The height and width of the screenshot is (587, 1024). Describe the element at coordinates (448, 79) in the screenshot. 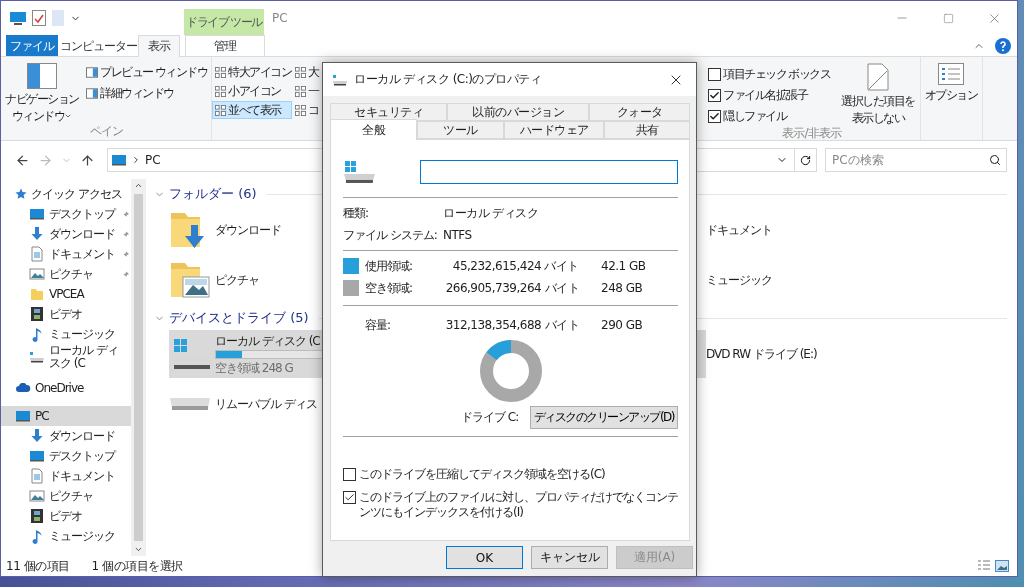

I see `dialog-title: ローカル ディスク (C:)のプロパティ` at that location.